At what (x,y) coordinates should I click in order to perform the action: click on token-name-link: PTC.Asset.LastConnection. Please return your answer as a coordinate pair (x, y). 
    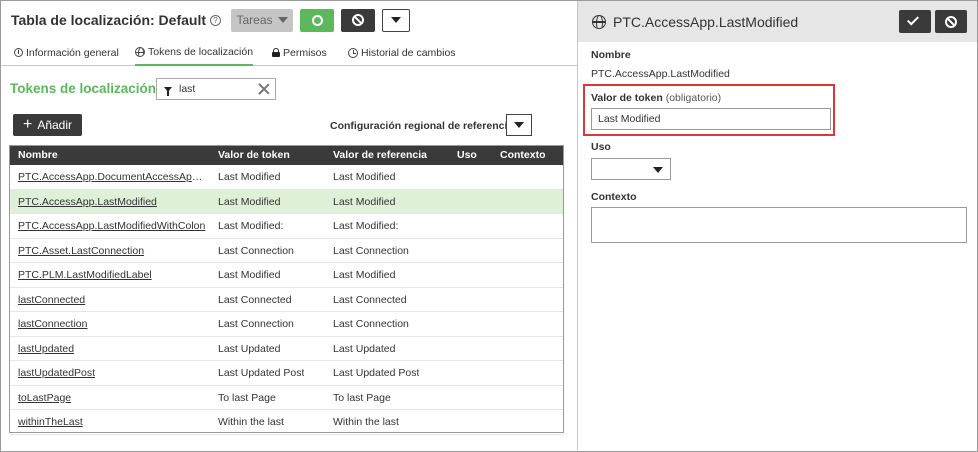
    Looking at the image, I should click on (112, 251).